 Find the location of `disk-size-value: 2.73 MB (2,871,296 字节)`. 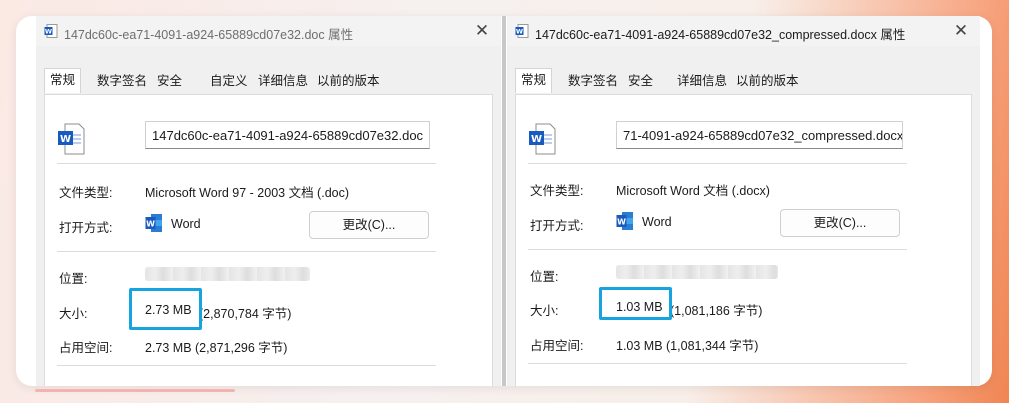

disk-size-value: 2.73 MB (2,871,296 字节) is located at coordinates (216, 348).